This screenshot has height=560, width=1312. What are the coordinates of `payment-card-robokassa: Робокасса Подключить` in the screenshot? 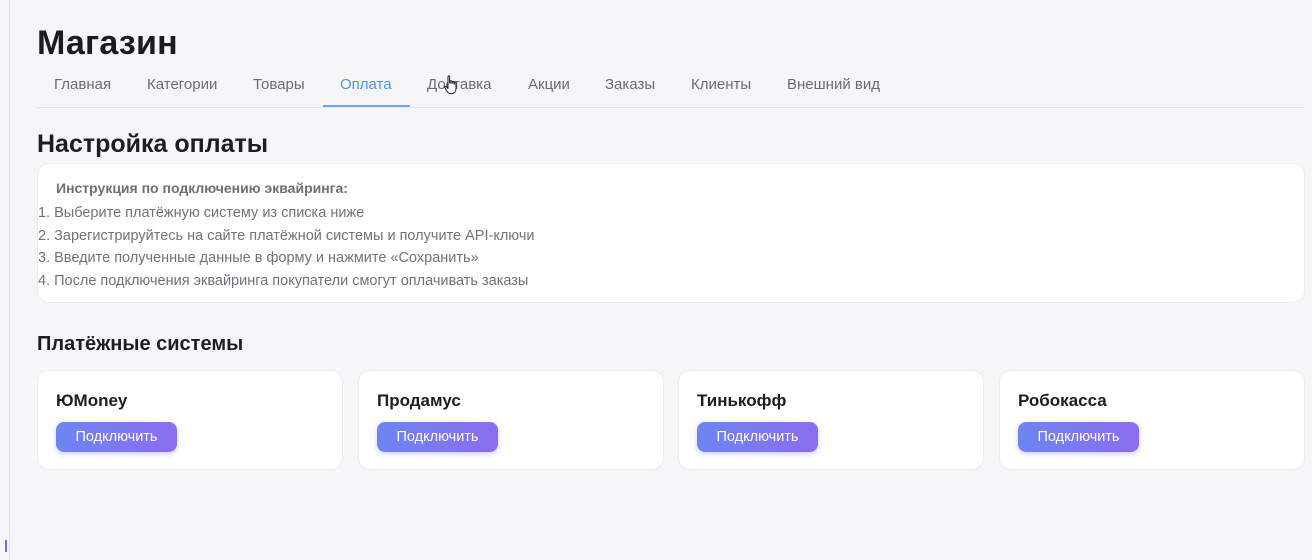 It's located at (1152, 420).